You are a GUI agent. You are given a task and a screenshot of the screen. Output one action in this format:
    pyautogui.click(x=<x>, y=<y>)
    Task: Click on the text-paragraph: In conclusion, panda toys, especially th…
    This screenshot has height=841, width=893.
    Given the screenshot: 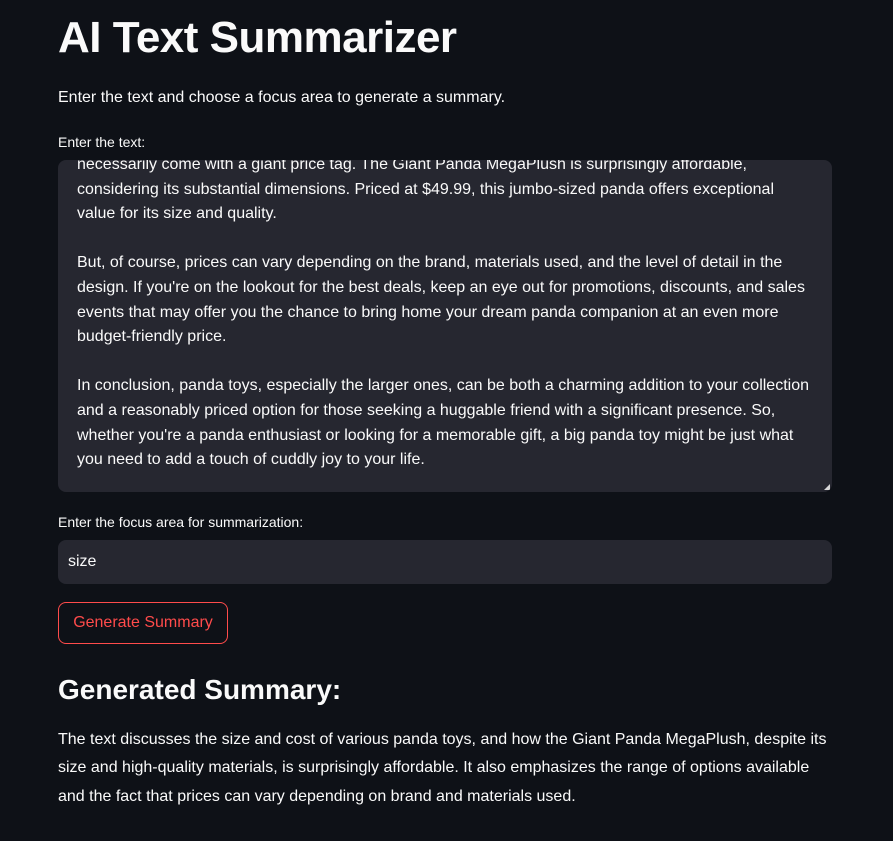 What is the action you would take?
    pyautogui.click(x=443, y=423)
    